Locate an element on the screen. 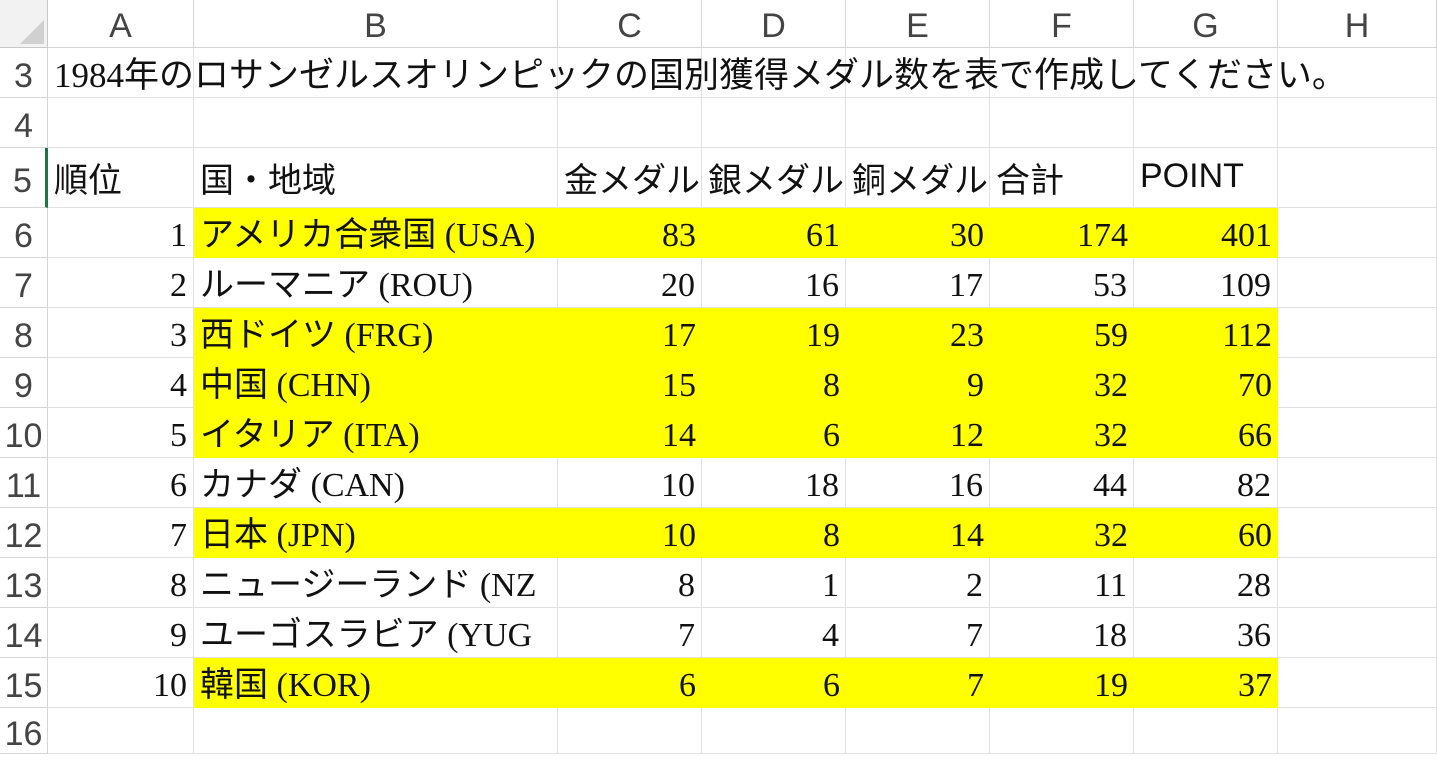 This screenshot has width=1437, height=760. total-cell: 53 is located at coordinates (1062, 283).